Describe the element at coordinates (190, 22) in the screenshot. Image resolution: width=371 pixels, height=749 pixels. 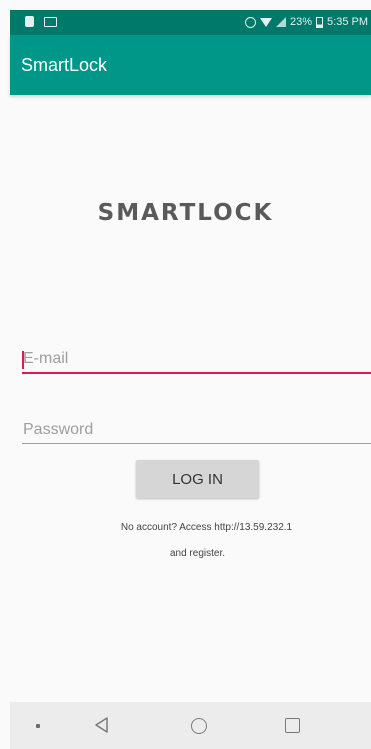
I see `status-bar: 23% 5:35 PM` at that location.